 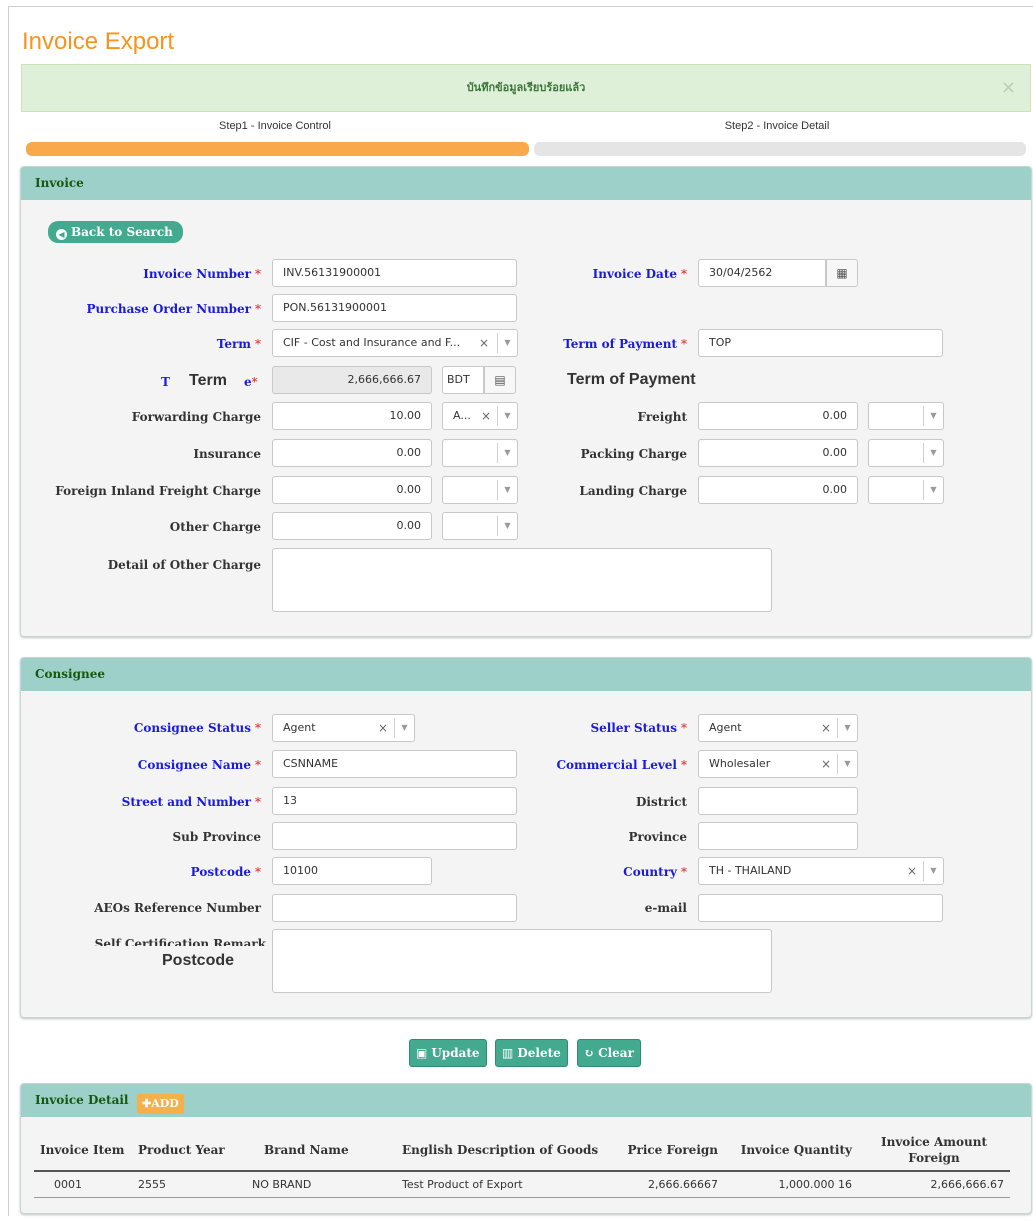 I want to click on insurance-unit-select: ▼, so click(x=480, y=453).